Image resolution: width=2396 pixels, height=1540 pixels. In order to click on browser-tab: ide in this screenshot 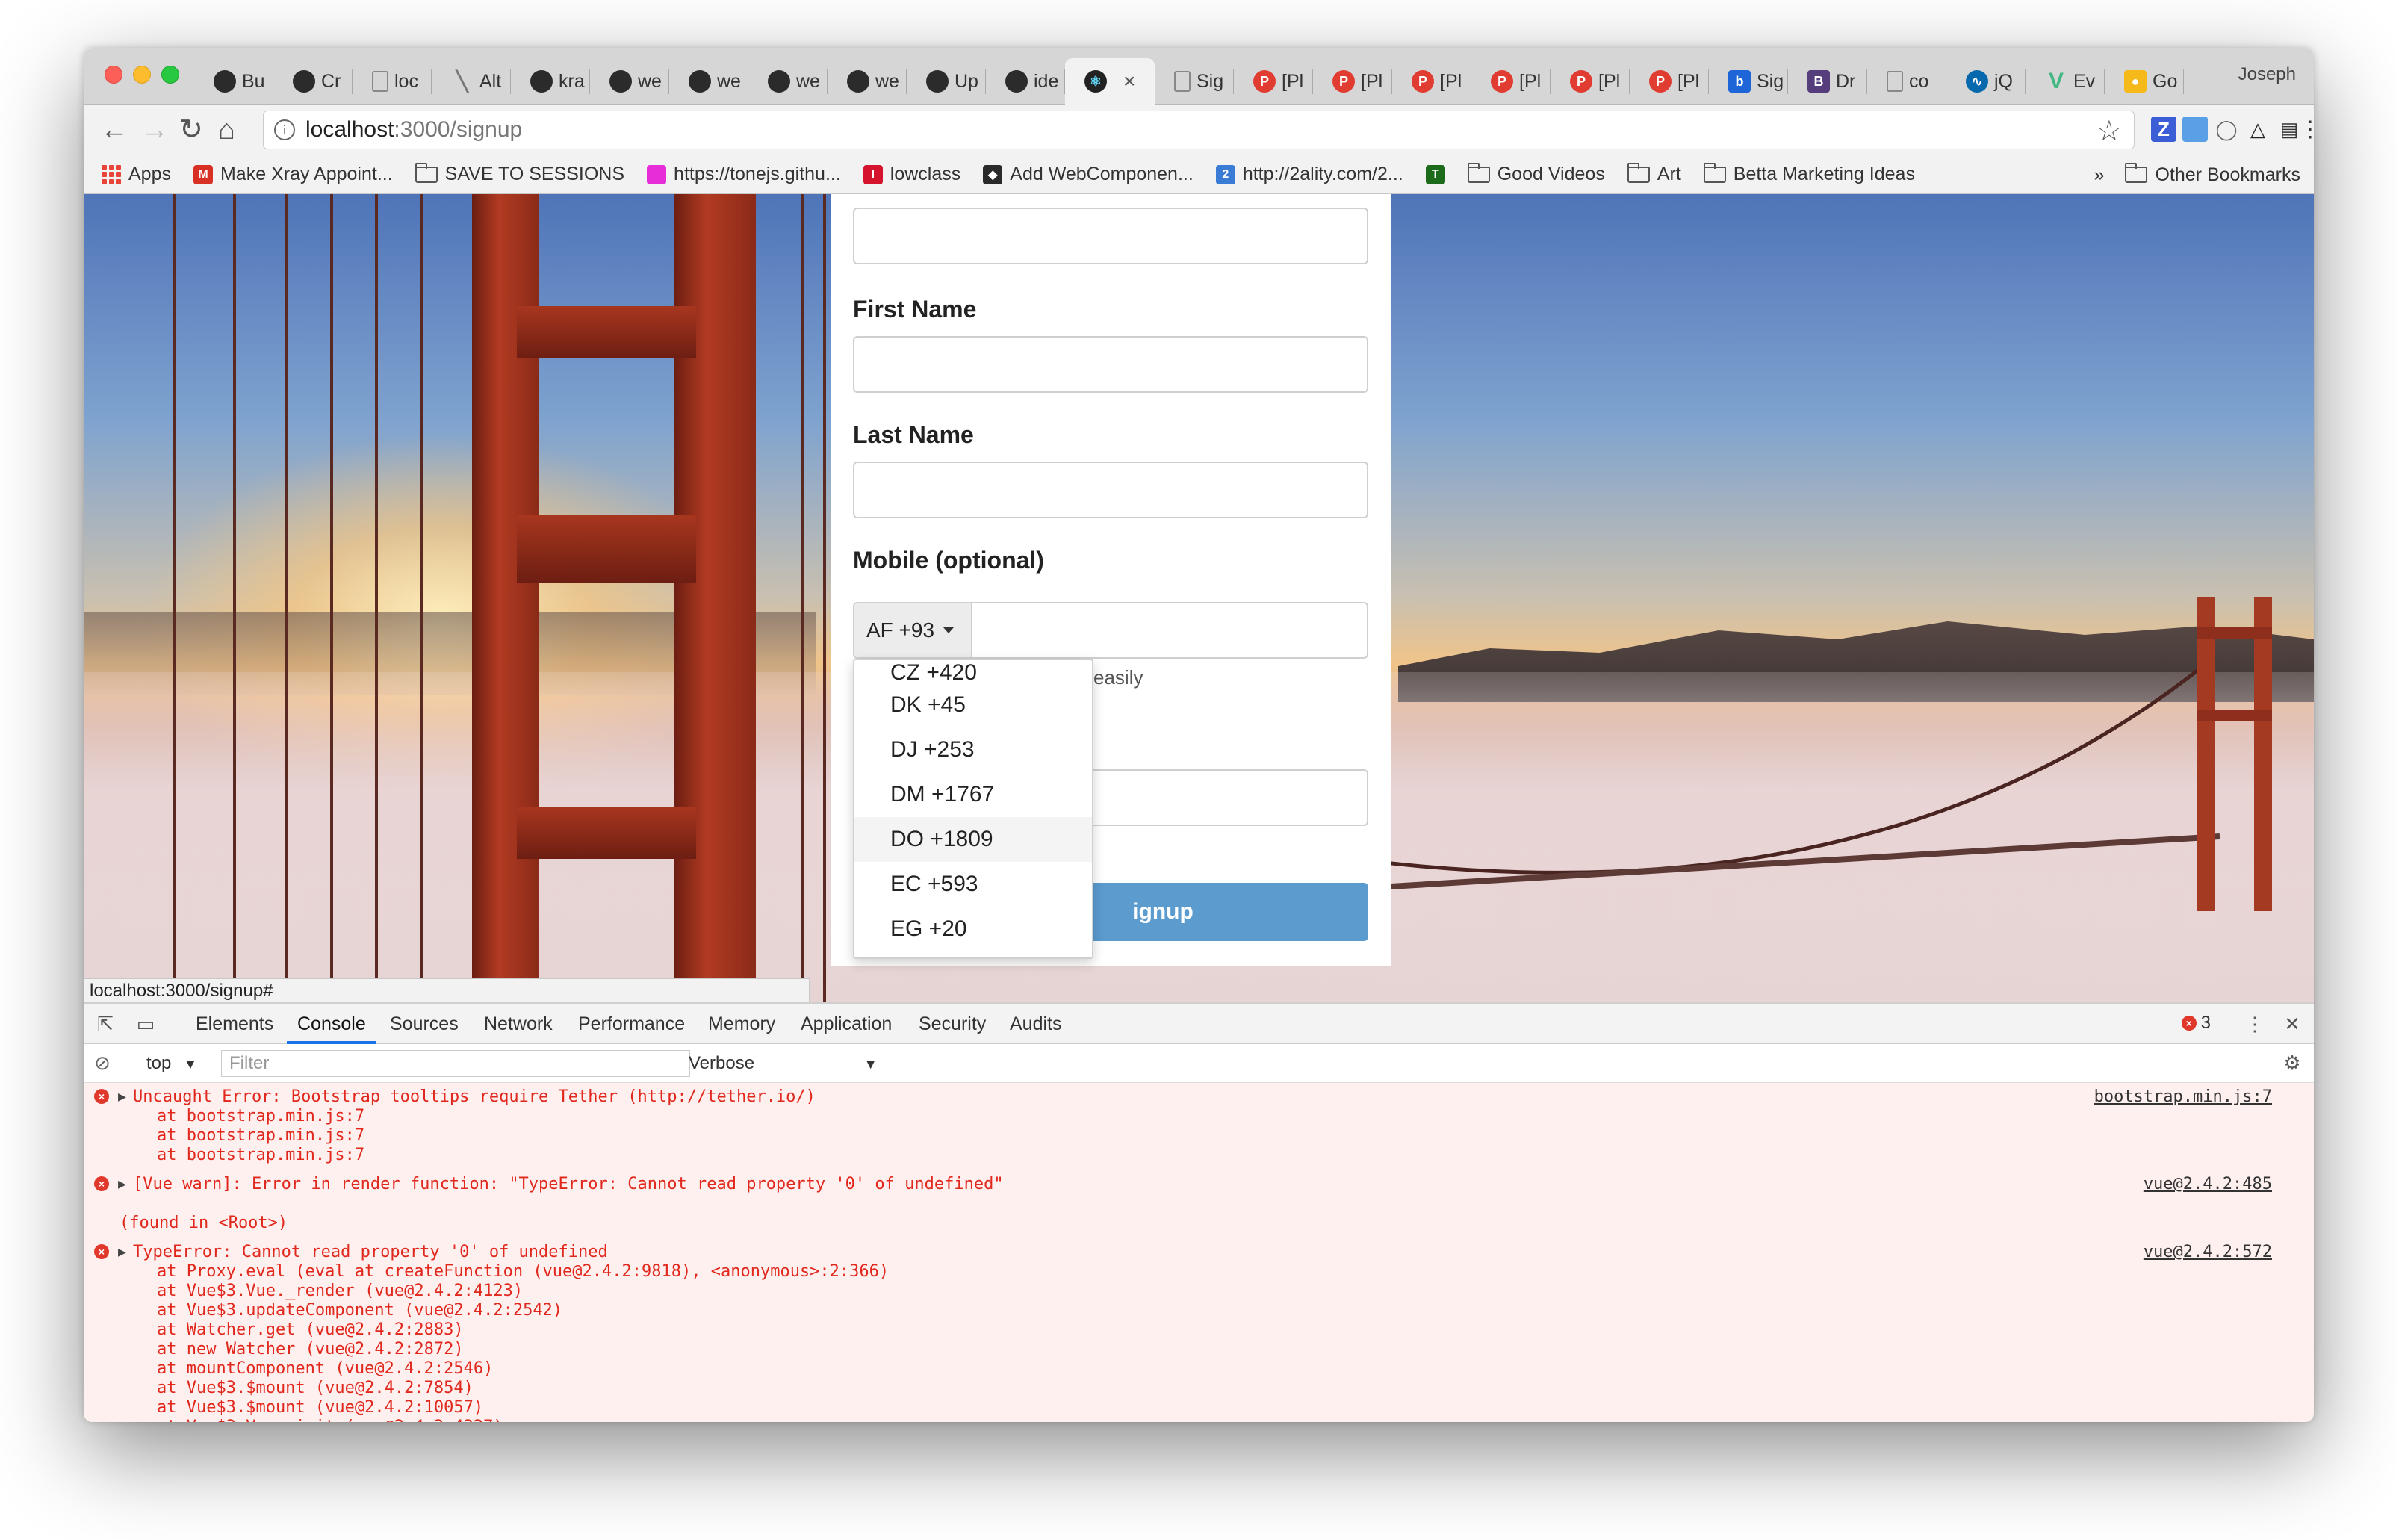, I will do `click(1025, 81)`.